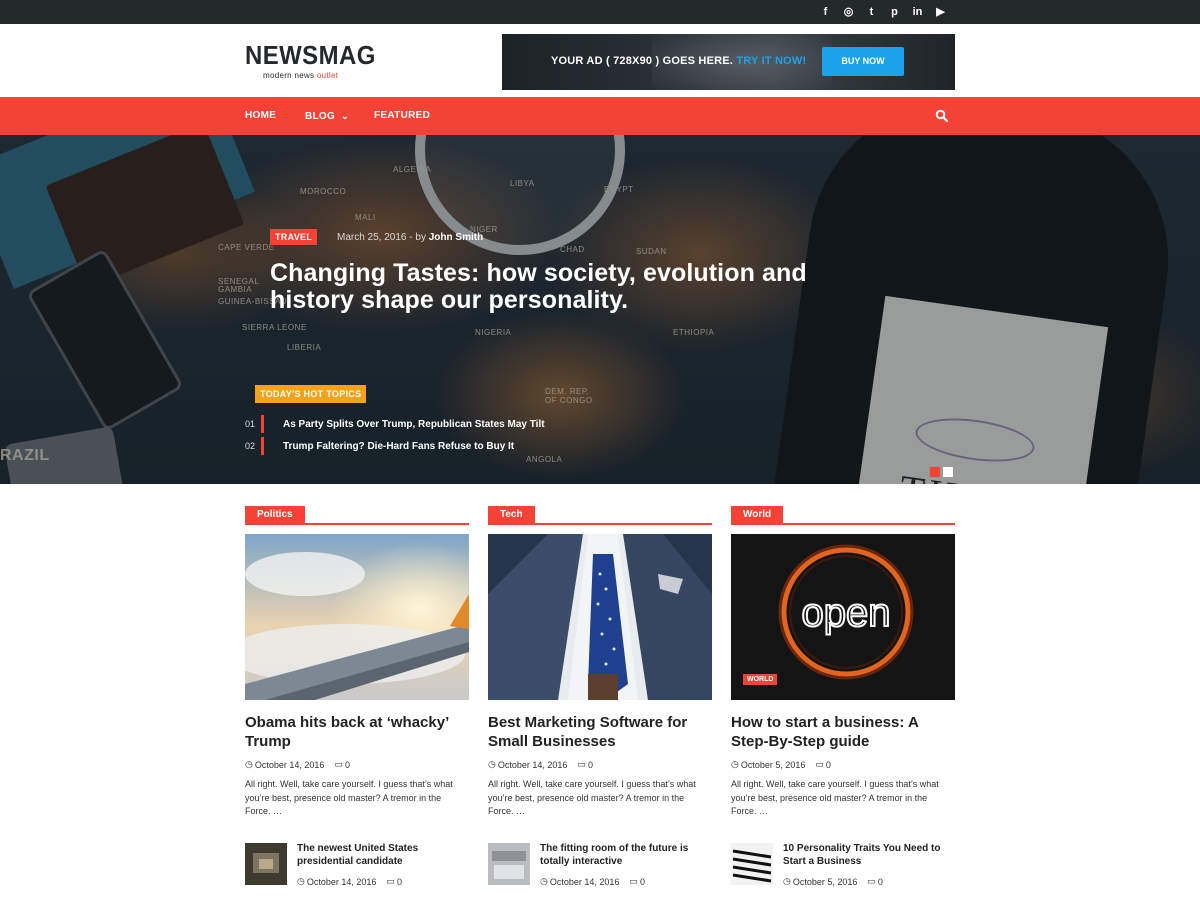 The height and width of the screenshot is (900, 1200). Describe the element at coordinates (310, 55) in the screenshot. I see `logo-title: NEWSMAG` at that location.